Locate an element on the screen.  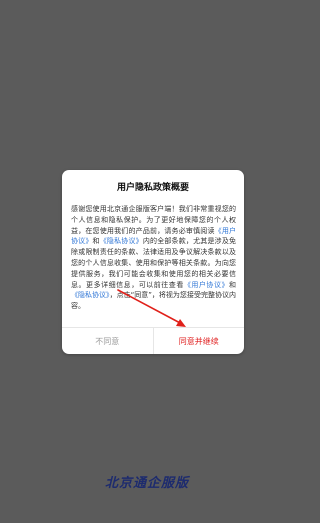
body-and-1: 和 is located at coordinates (96, 241).